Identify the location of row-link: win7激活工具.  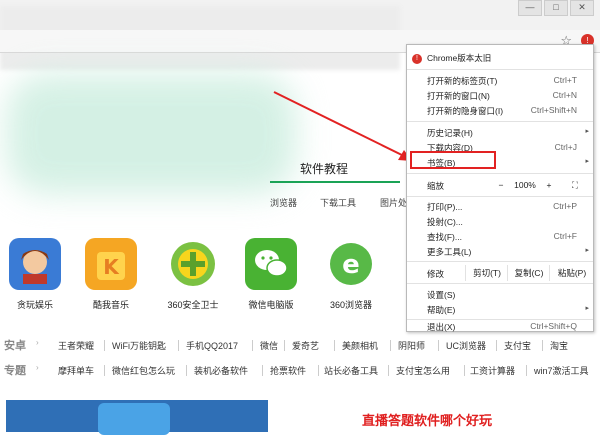
(561, 370).